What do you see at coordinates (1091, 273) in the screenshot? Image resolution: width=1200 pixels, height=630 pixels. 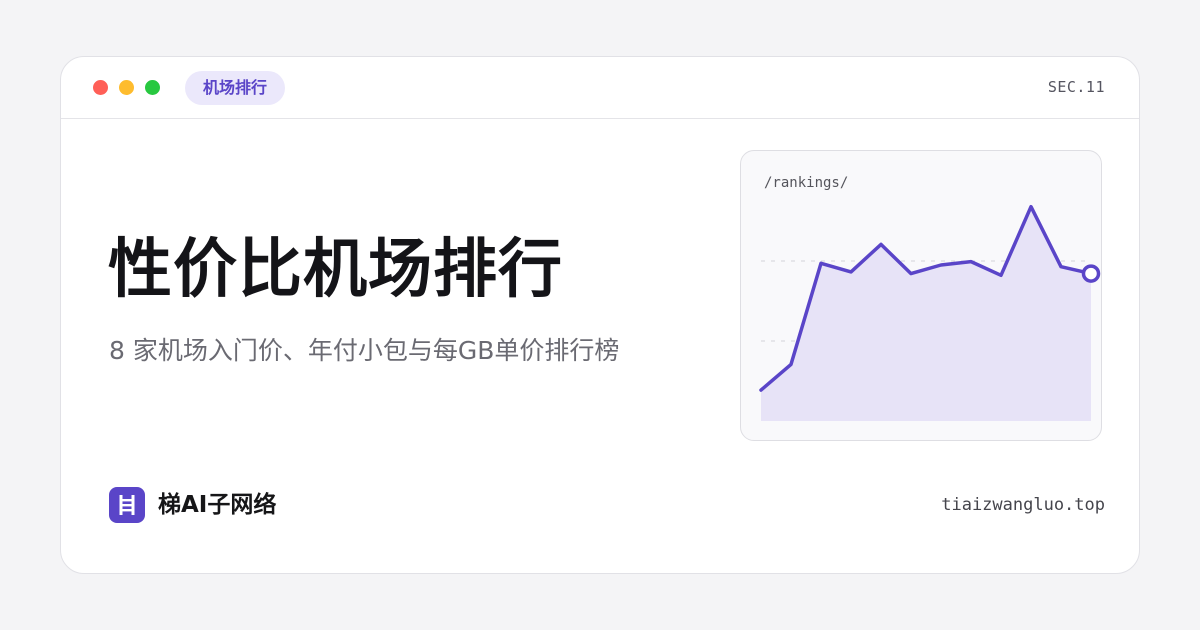 I see `chart-point-current` at bounding box center [1091, 273].